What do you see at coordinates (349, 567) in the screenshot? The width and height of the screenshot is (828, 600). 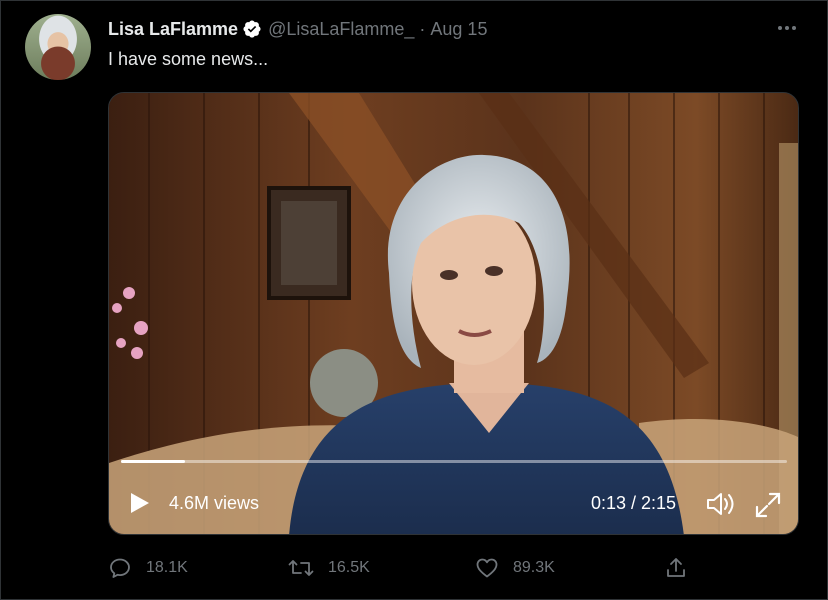 I see `retweet-count: 16.5K` at bounding box center [349, 567].